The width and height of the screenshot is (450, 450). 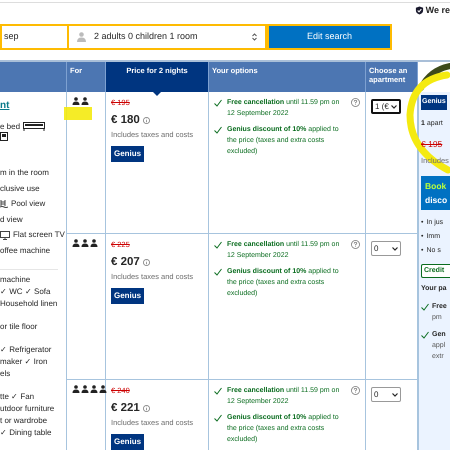 I want to click on edit-search-button: Edit search, so click(x=329, y=37).